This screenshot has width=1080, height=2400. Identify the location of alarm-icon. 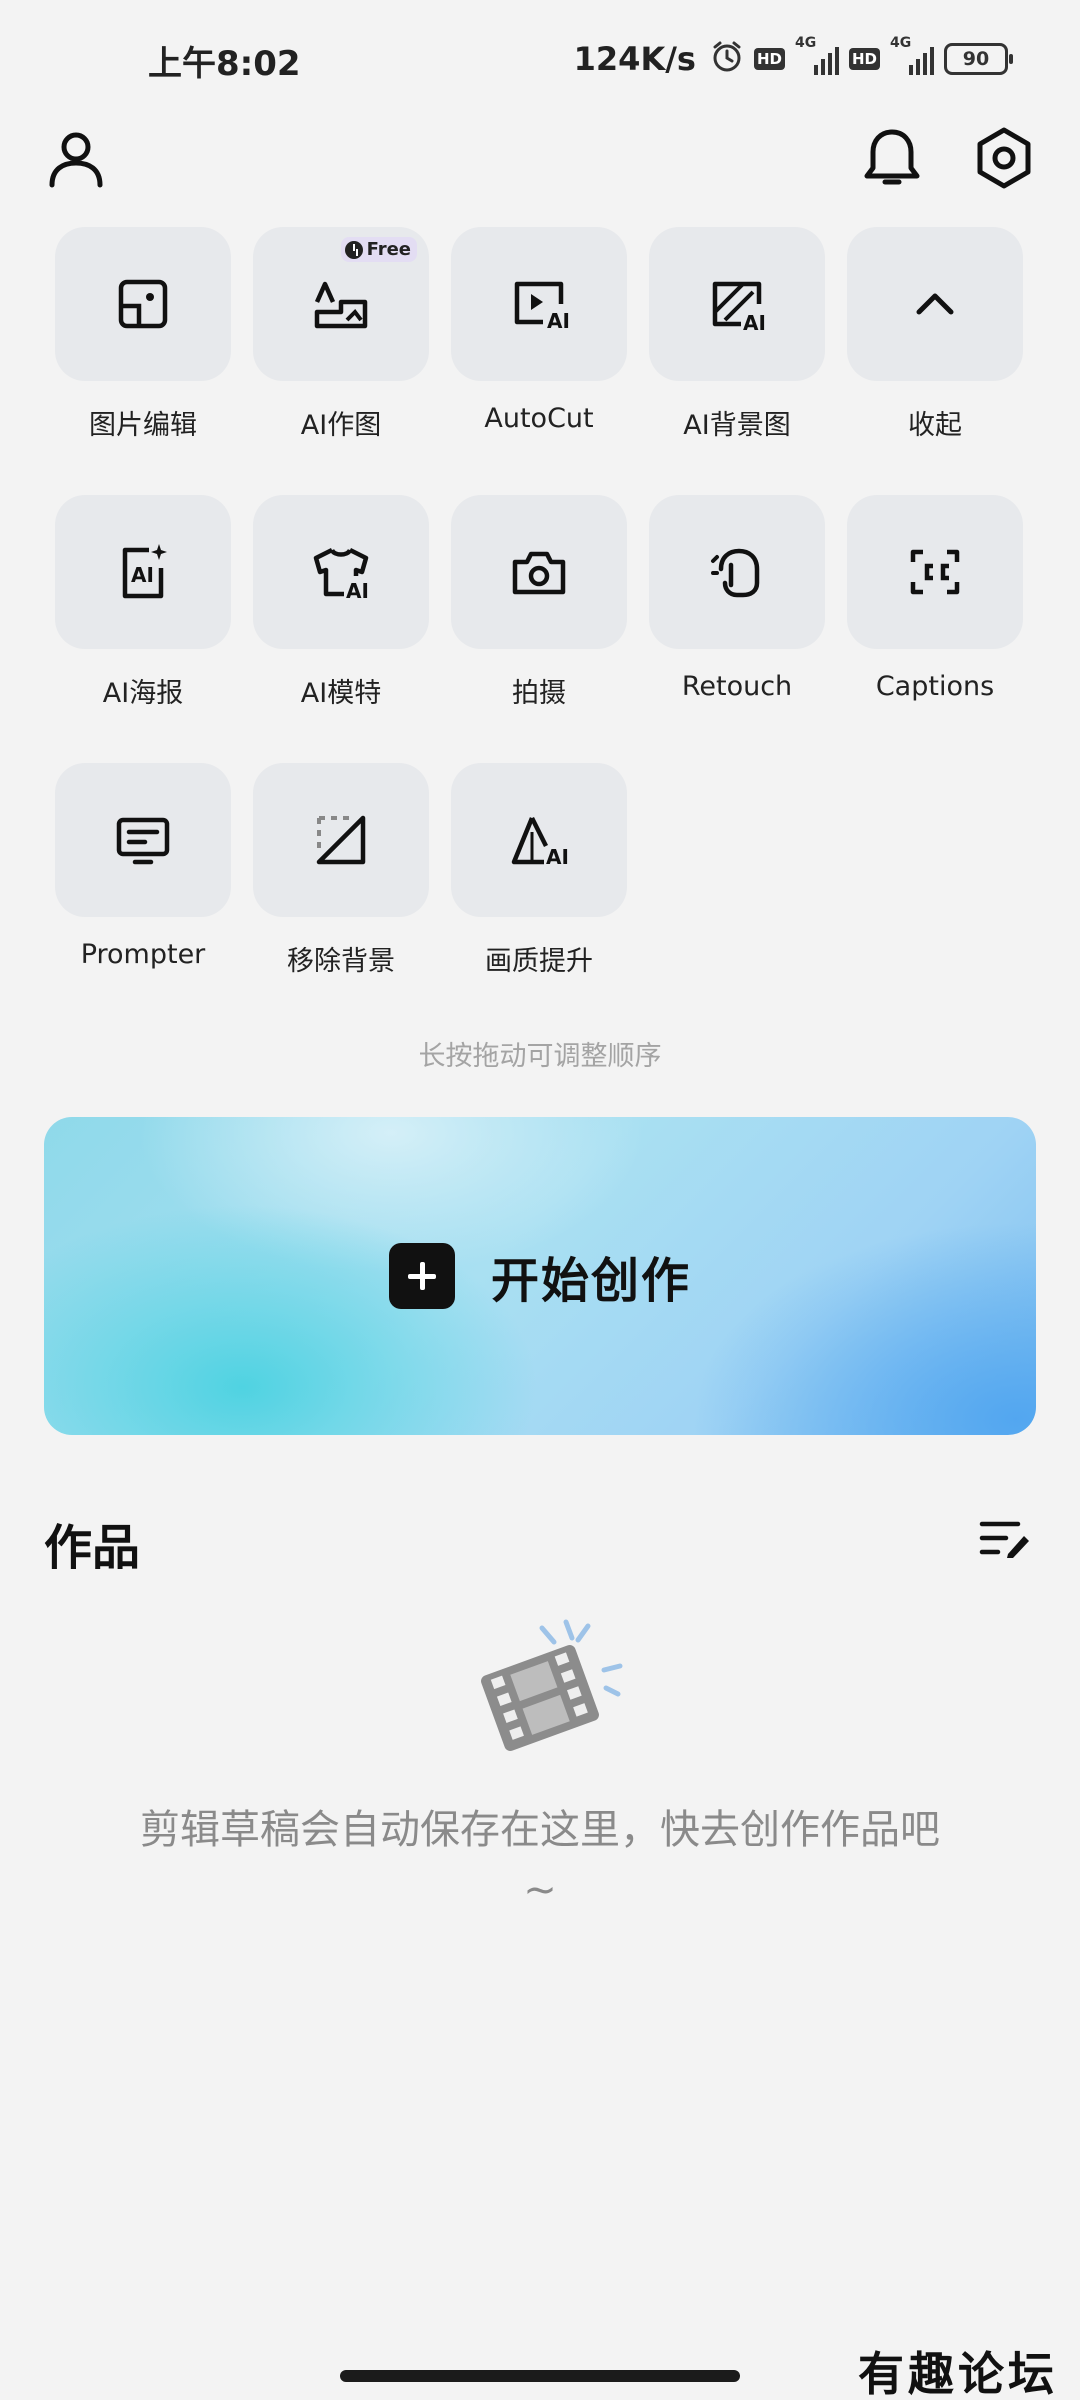
(727, 59).